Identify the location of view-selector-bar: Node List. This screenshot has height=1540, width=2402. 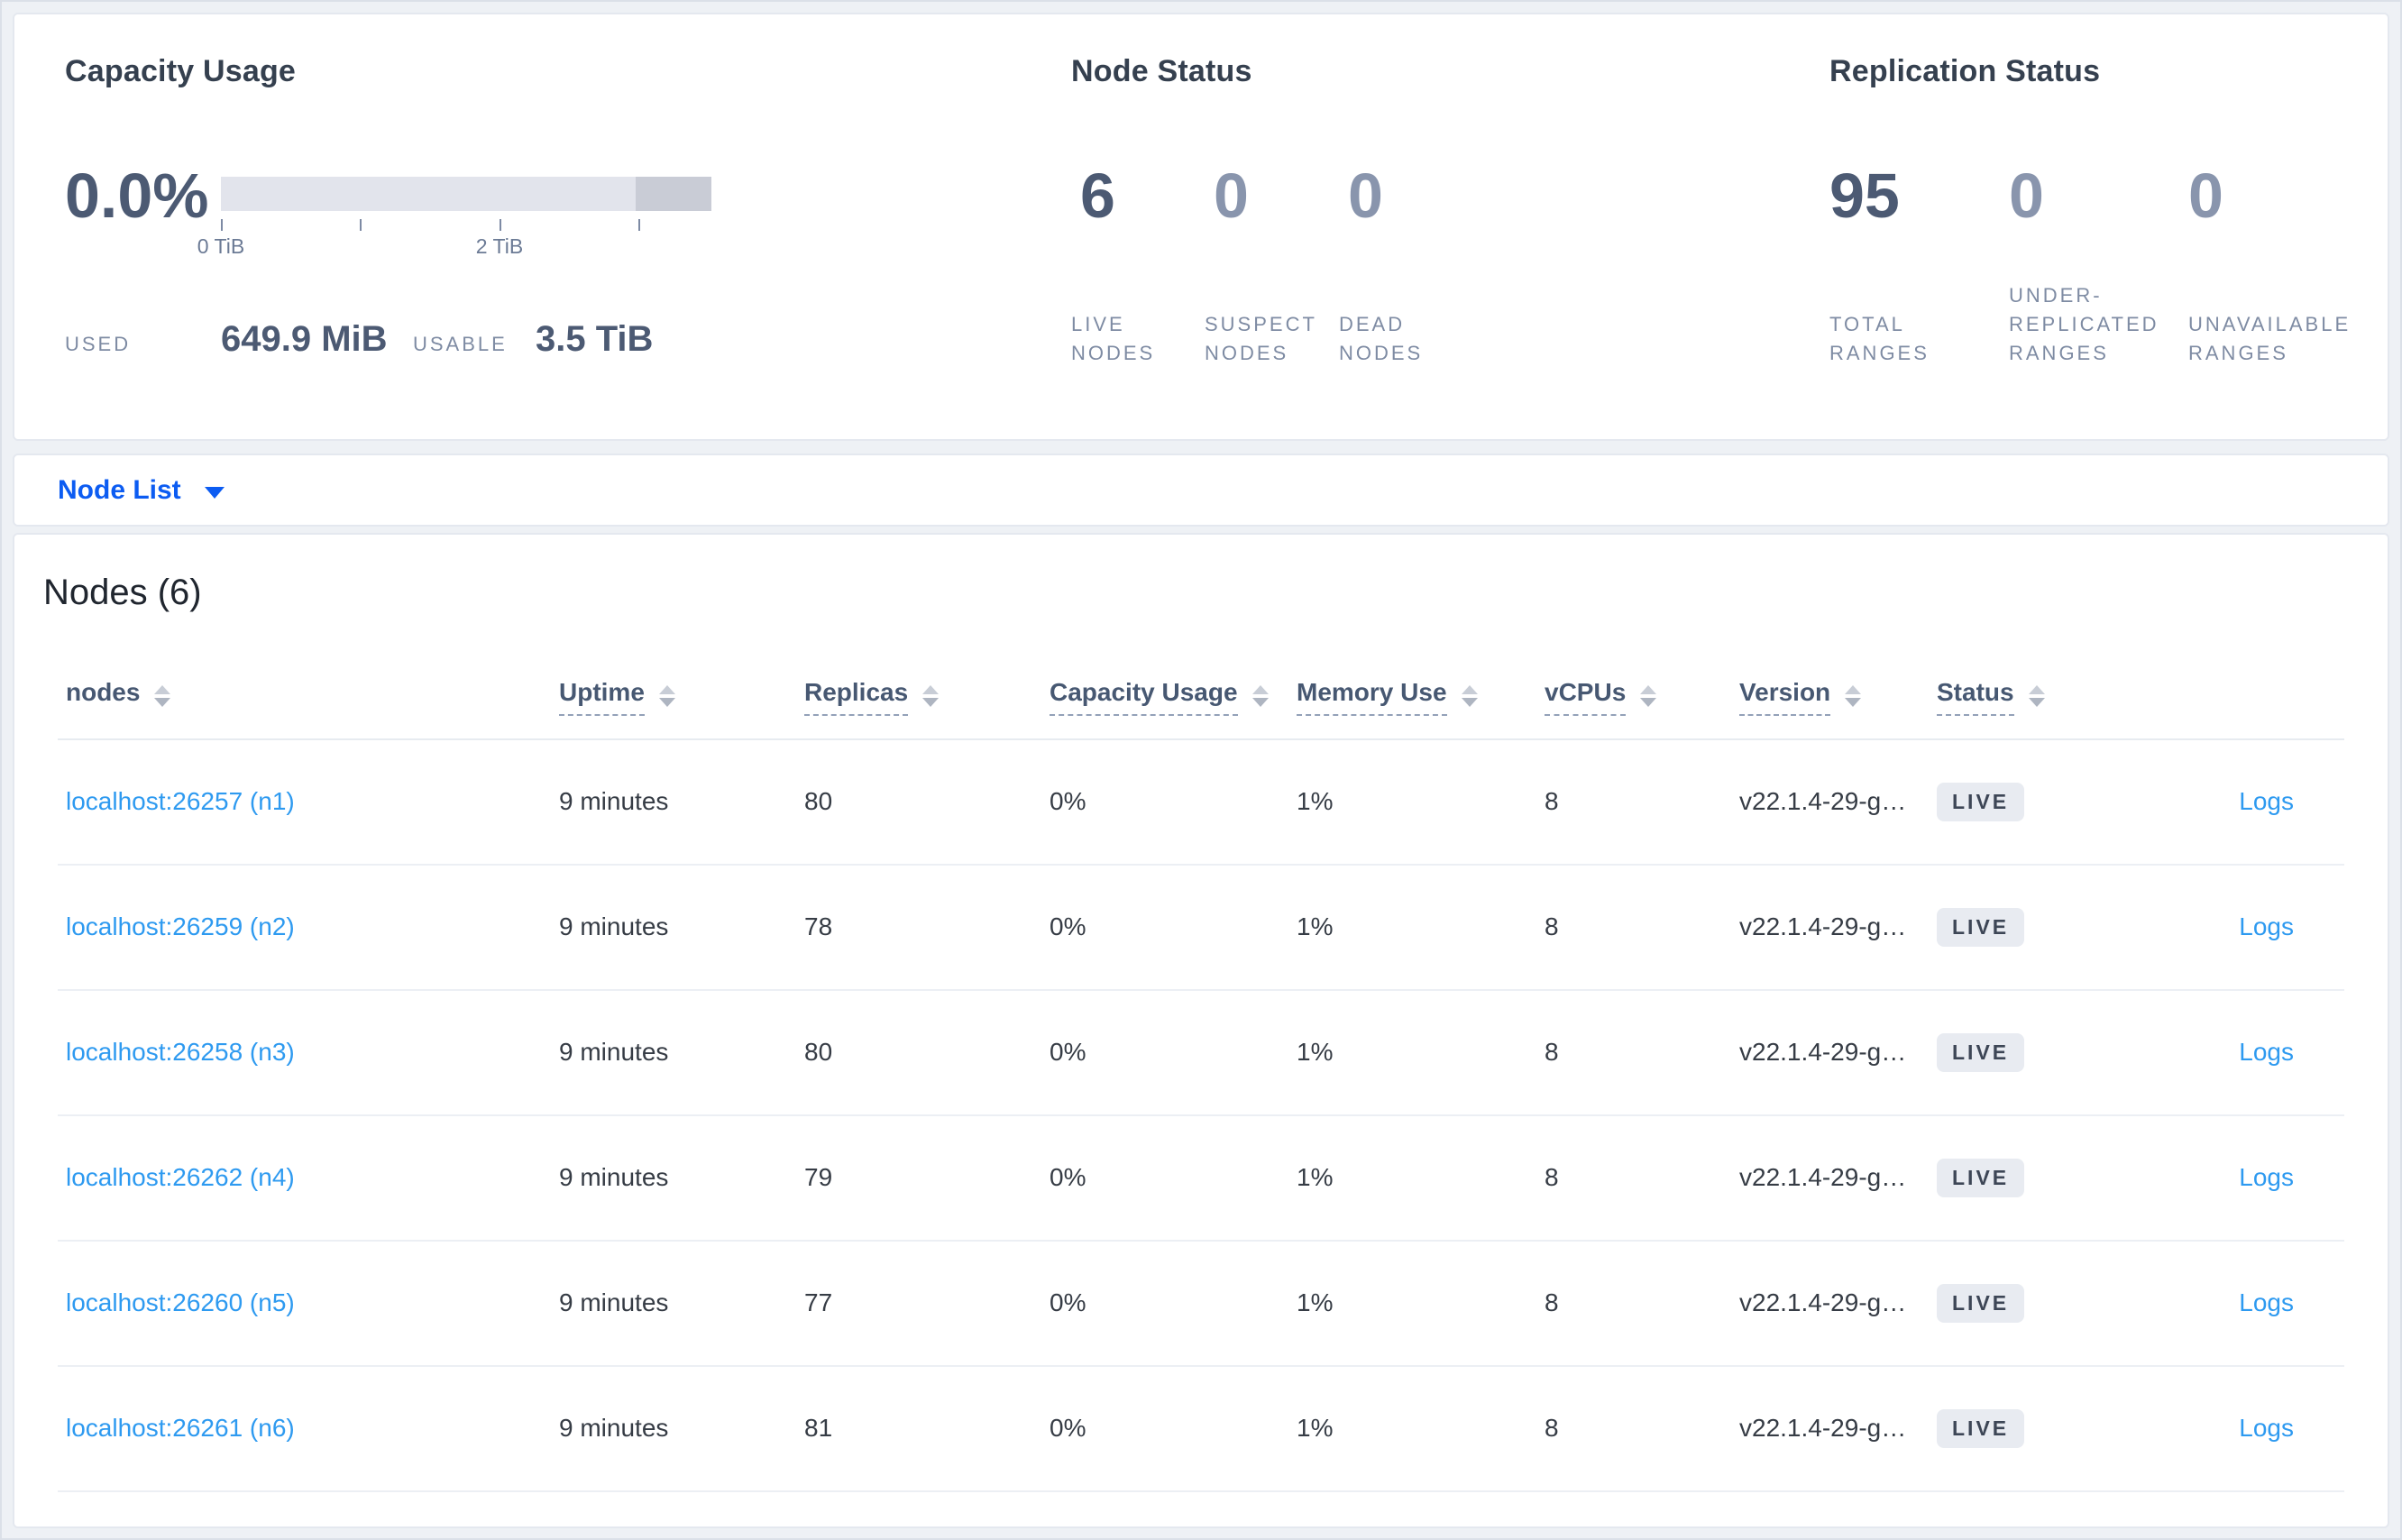
(1201, 490).